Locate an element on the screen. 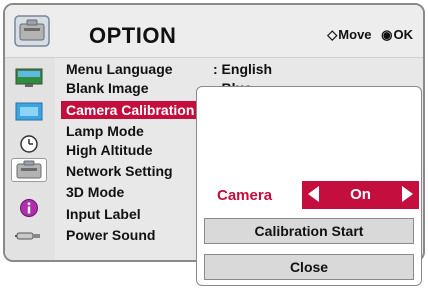  picture-icon is located at coordinates (29, 78).